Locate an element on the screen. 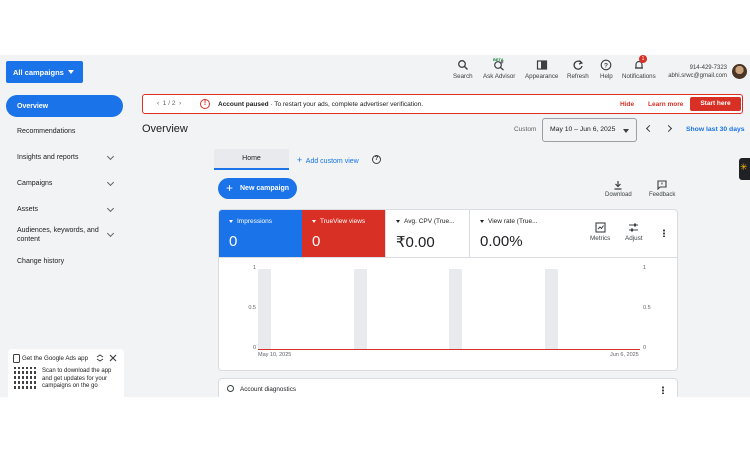 The width and height of the screenshot is (750, 450). sidebar-item-label: Change history is located at coordinates (41, 261).